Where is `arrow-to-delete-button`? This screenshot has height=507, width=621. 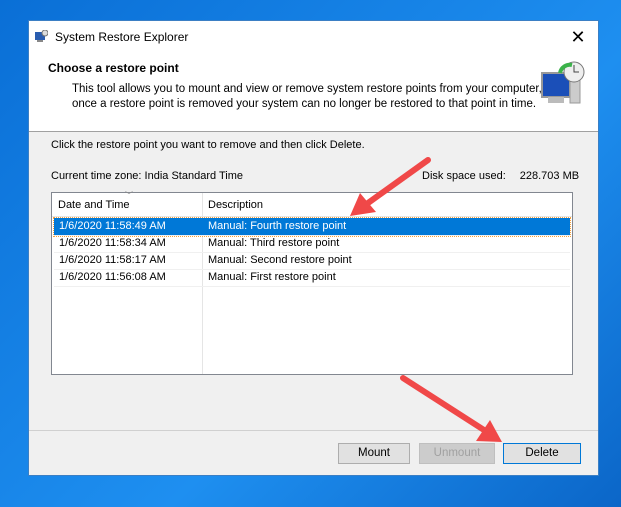
arrow-to-delete-button is located at coordinates (451, 408).